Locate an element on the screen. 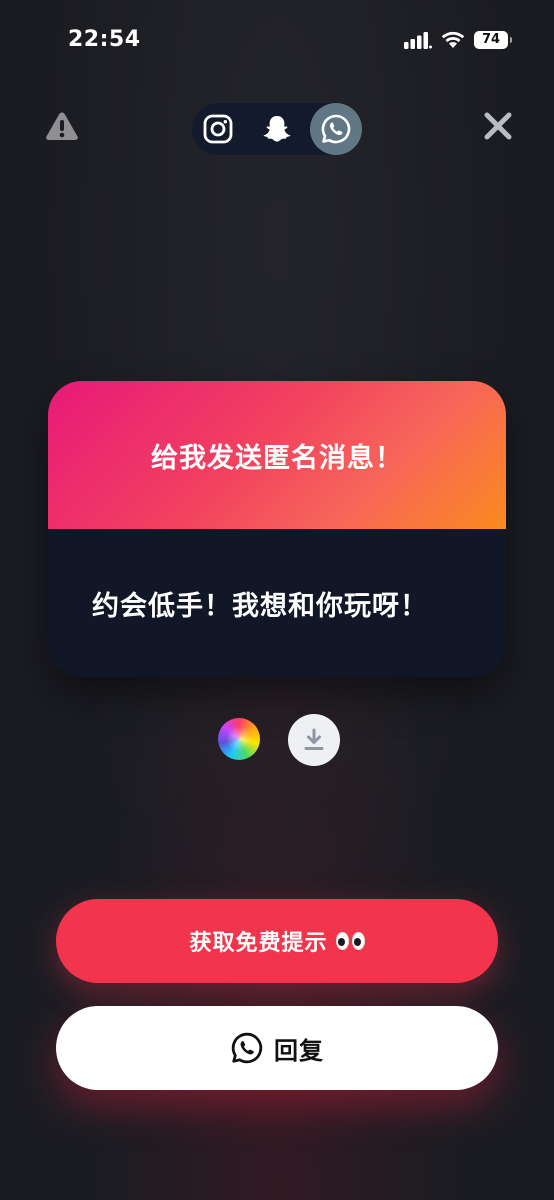  battery-icon: 74 is located at coordinates (493, 39).